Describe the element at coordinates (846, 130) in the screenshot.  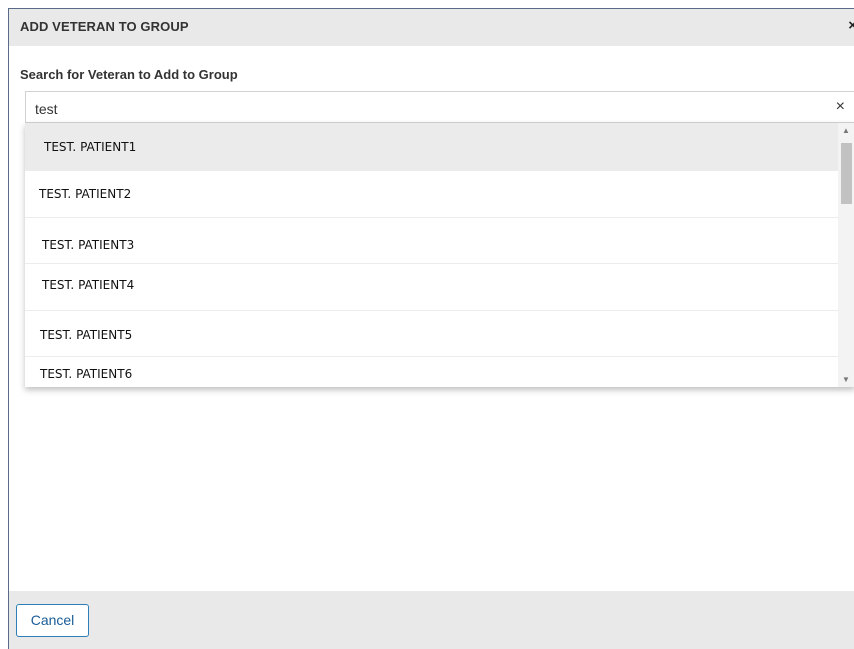
I see `scroll-up-icon: ▲` at that location.